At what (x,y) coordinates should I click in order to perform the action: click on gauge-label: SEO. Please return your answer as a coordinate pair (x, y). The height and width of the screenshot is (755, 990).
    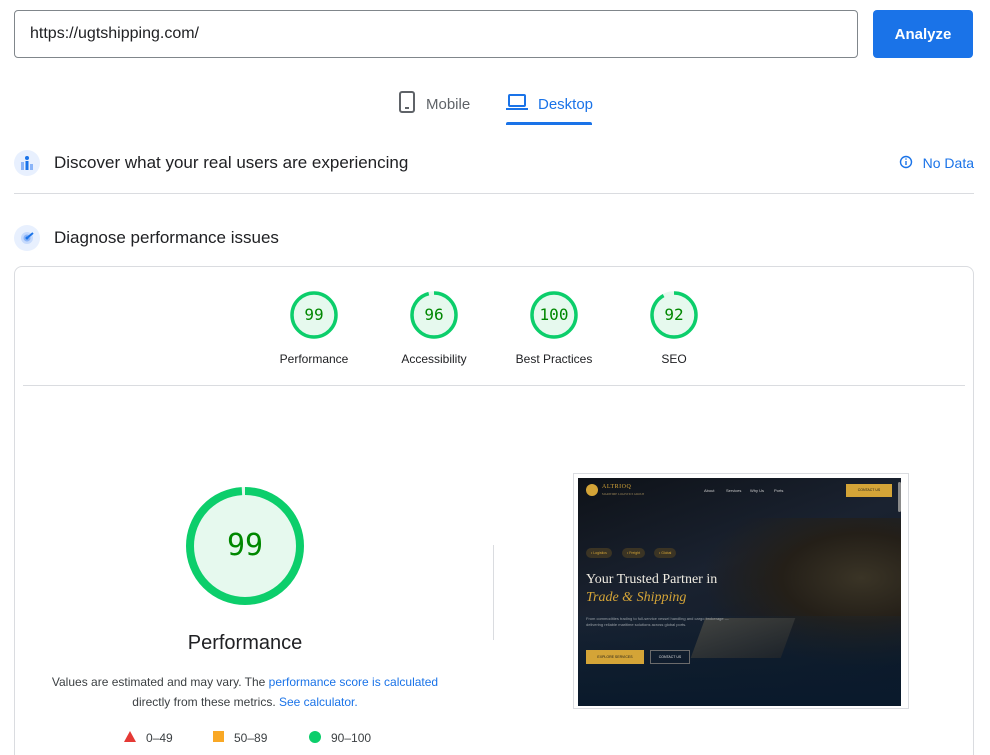
    Looking at the image, I should click on (674, 359).